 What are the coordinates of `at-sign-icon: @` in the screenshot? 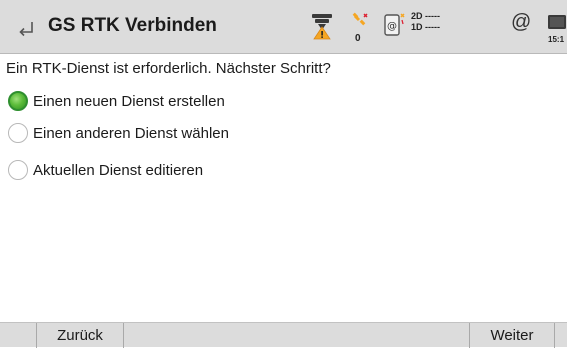 It's located at (521, 22).